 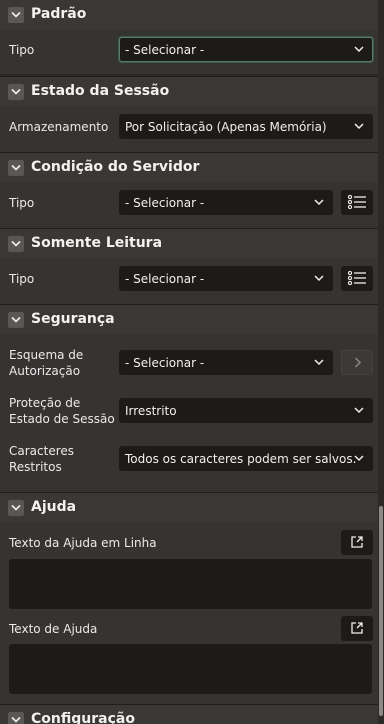 I want to click on section-padrao: Padrão Tipo - Selecionar -, so click(x=189, y=37).